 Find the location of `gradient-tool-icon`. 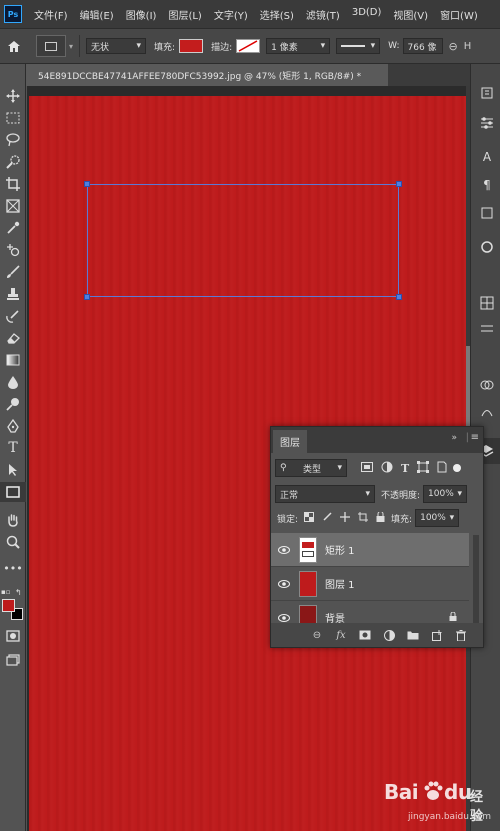

gradient-tool-icon is located at coordinates (13, 360).